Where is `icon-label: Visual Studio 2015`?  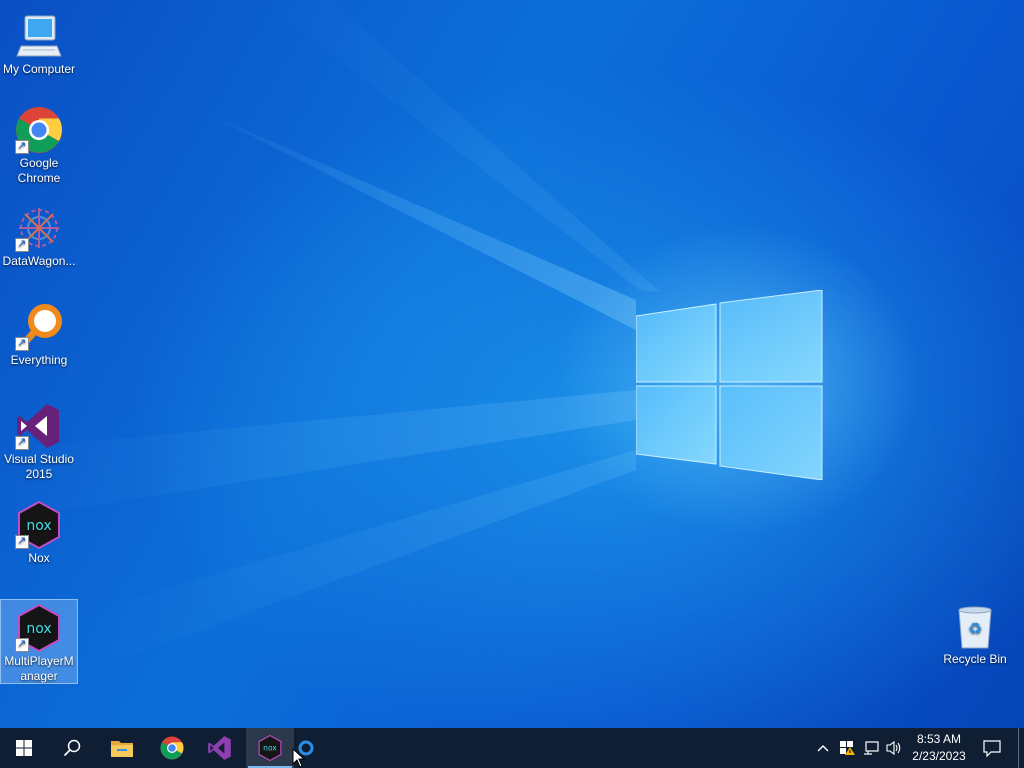
icon-label: Visual Studio 2015 is located at coordinates (39, 466).